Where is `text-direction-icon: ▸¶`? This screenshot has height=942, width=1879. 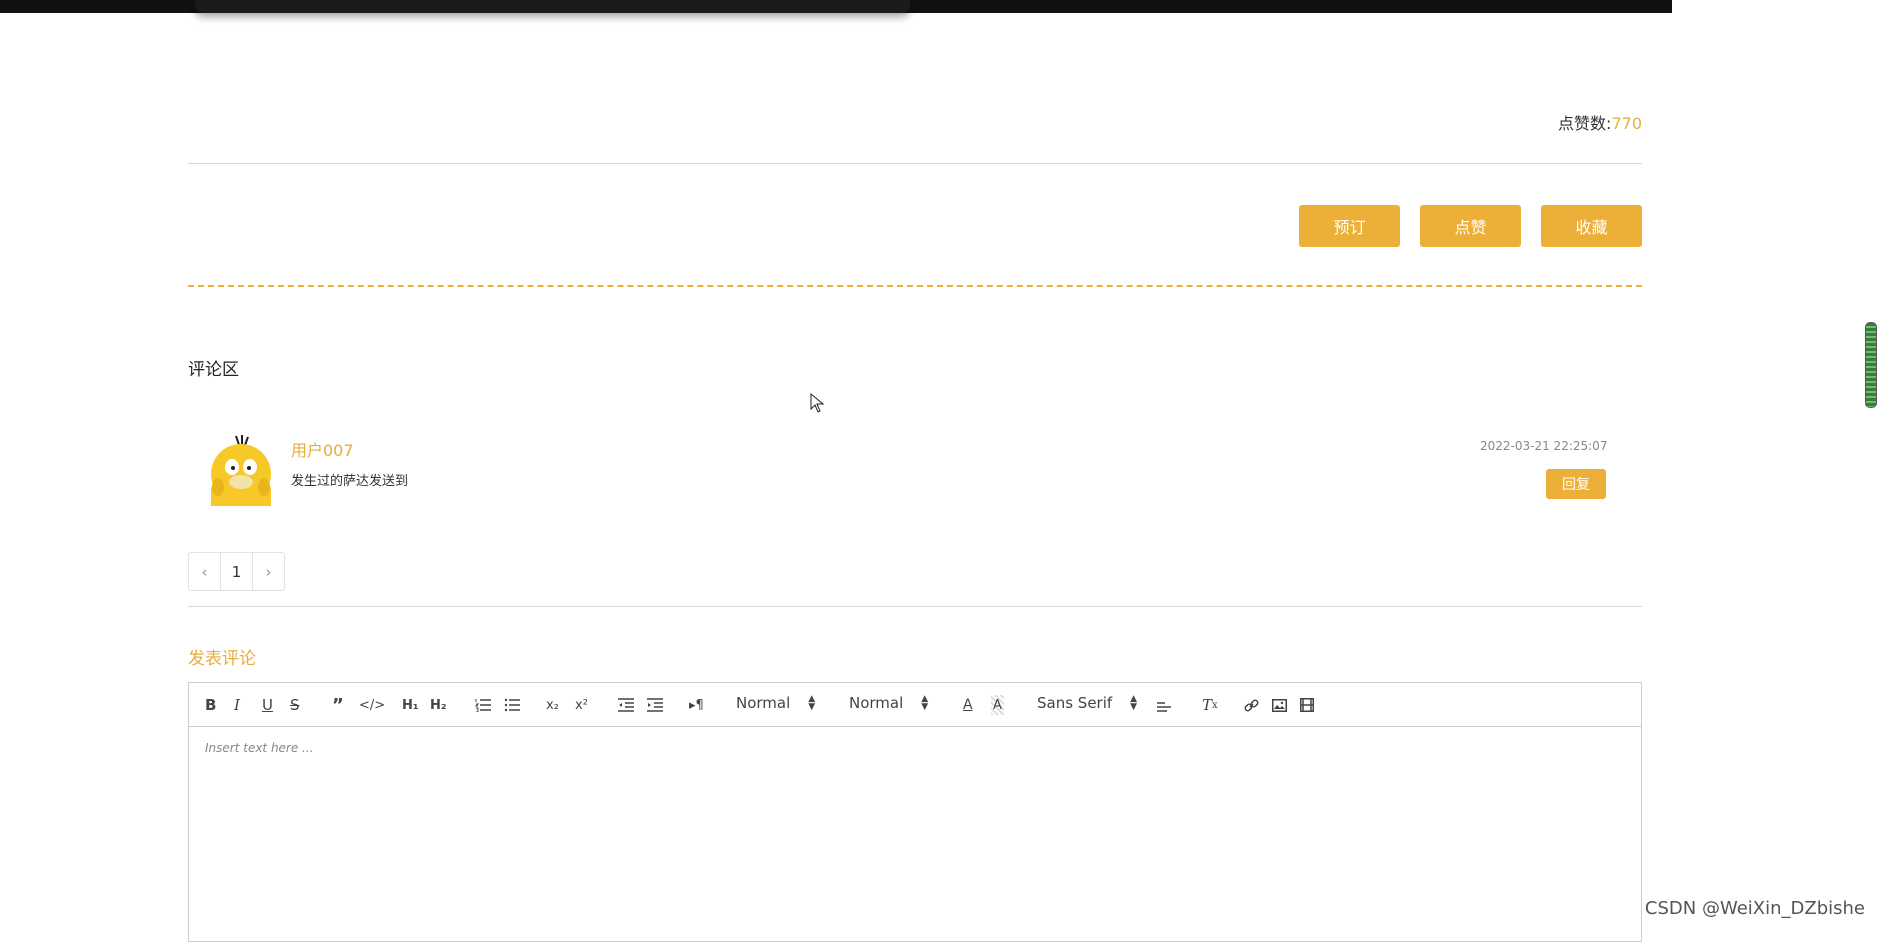
text-direction-icon: ▸¶ is located at coordinates (696, 705).